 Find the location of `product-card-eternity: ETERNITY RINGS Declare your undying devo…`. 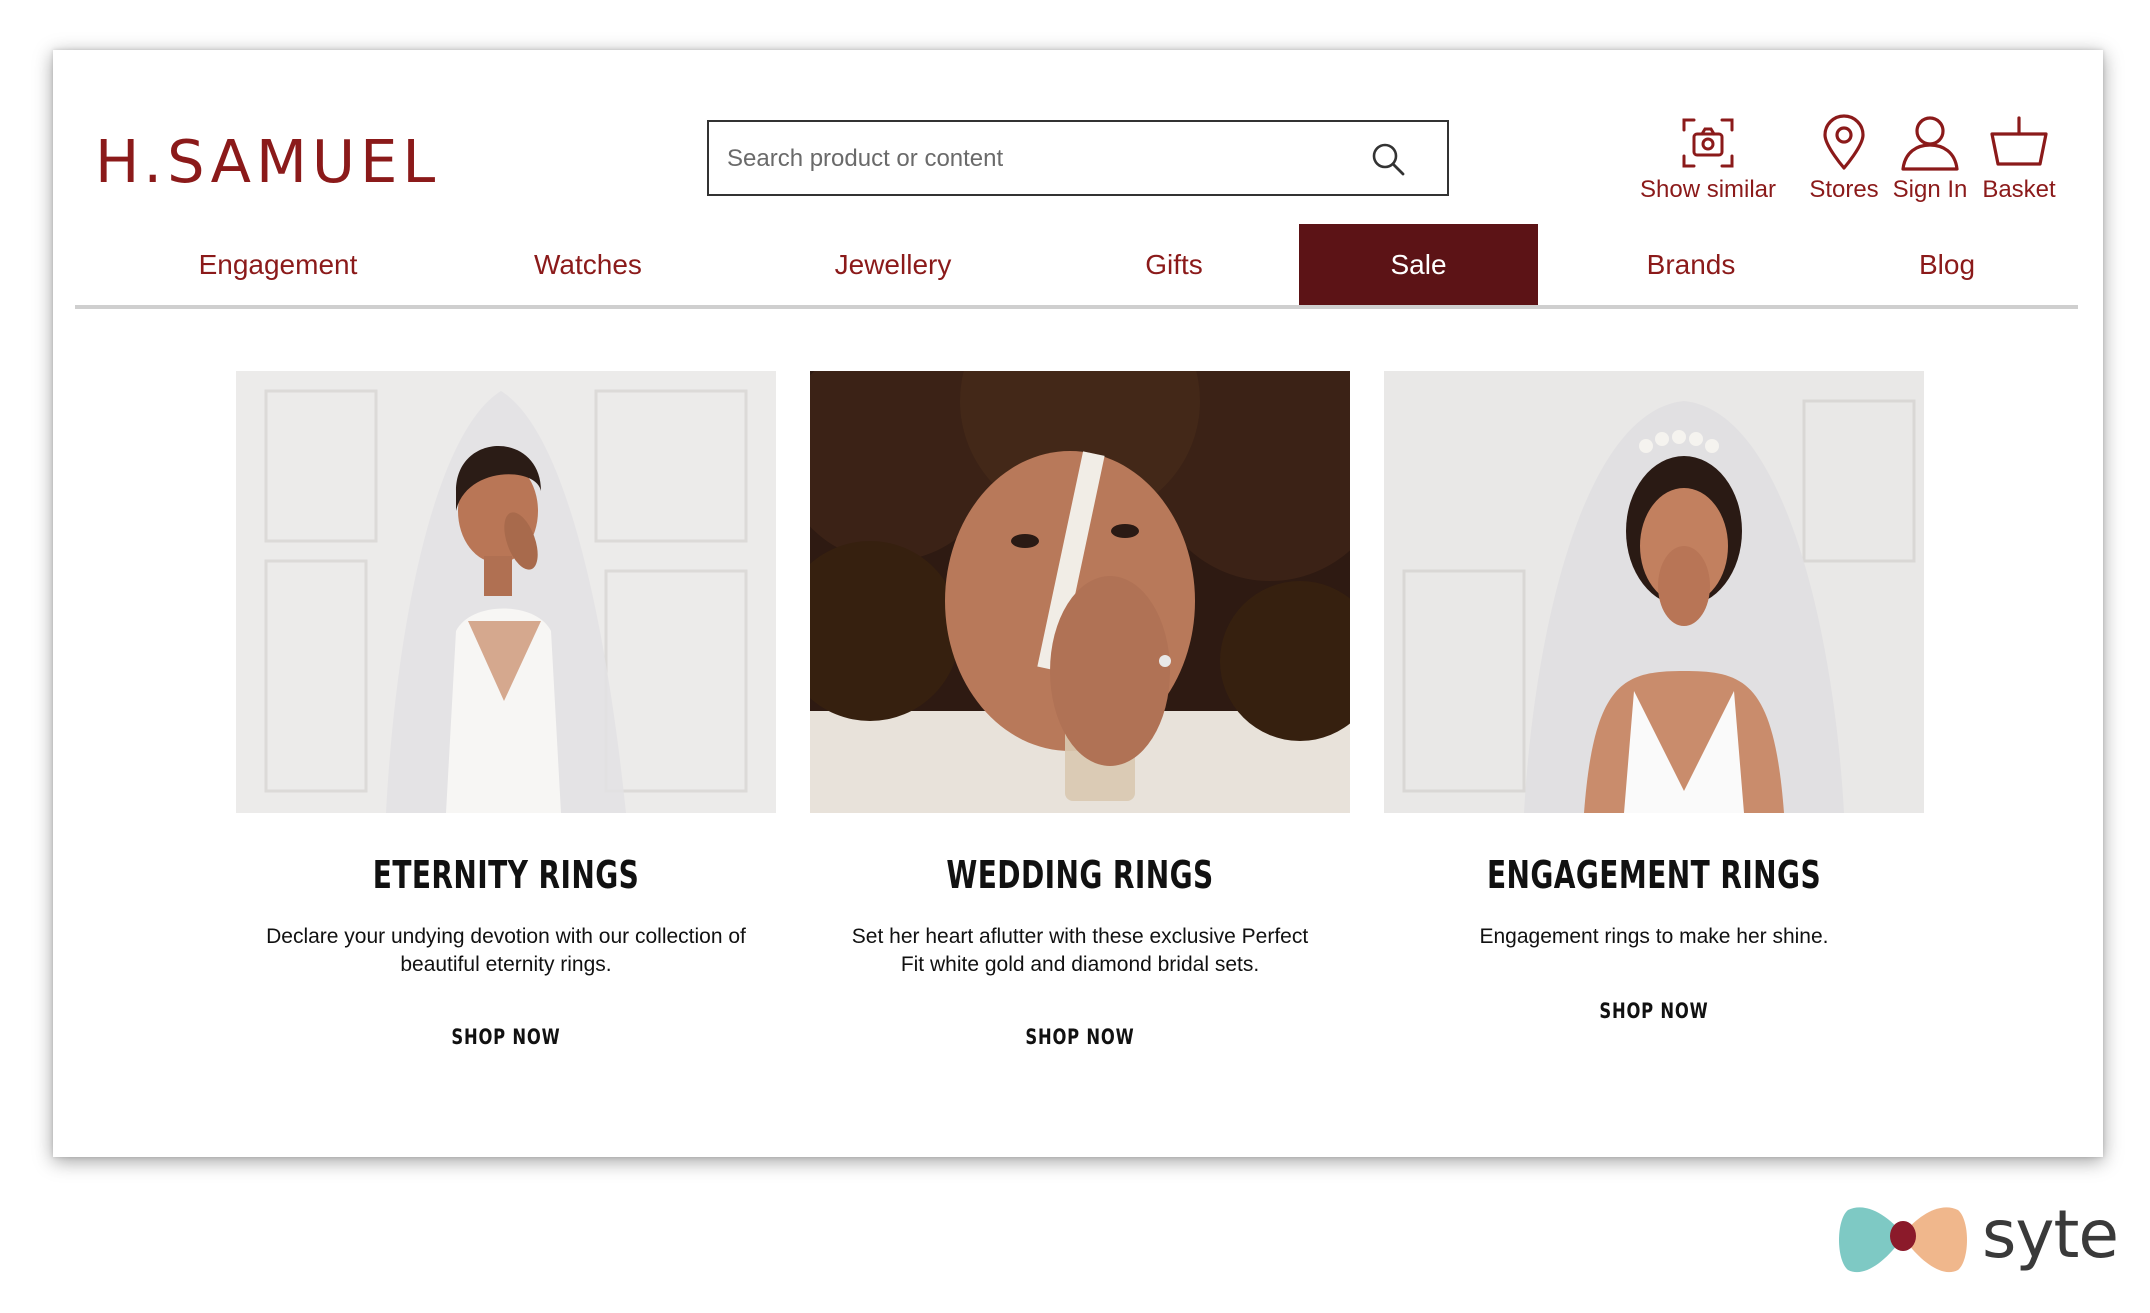

product-card-eternity: ETERNITY RINGS Declare your undying devo… is located at coordinates (506, 710).